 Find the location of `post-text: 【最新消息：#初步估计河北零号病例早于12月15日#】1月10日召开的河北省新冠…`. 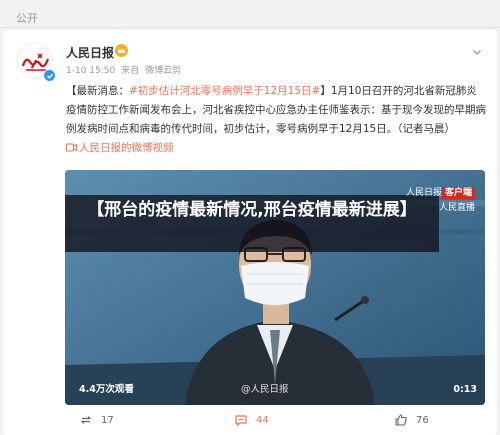

post-text: 【最新消息：#初步估计河北零号病例早于12月15日#】1月10日召开的河北省新冠… is located at coordinates (276, 120).